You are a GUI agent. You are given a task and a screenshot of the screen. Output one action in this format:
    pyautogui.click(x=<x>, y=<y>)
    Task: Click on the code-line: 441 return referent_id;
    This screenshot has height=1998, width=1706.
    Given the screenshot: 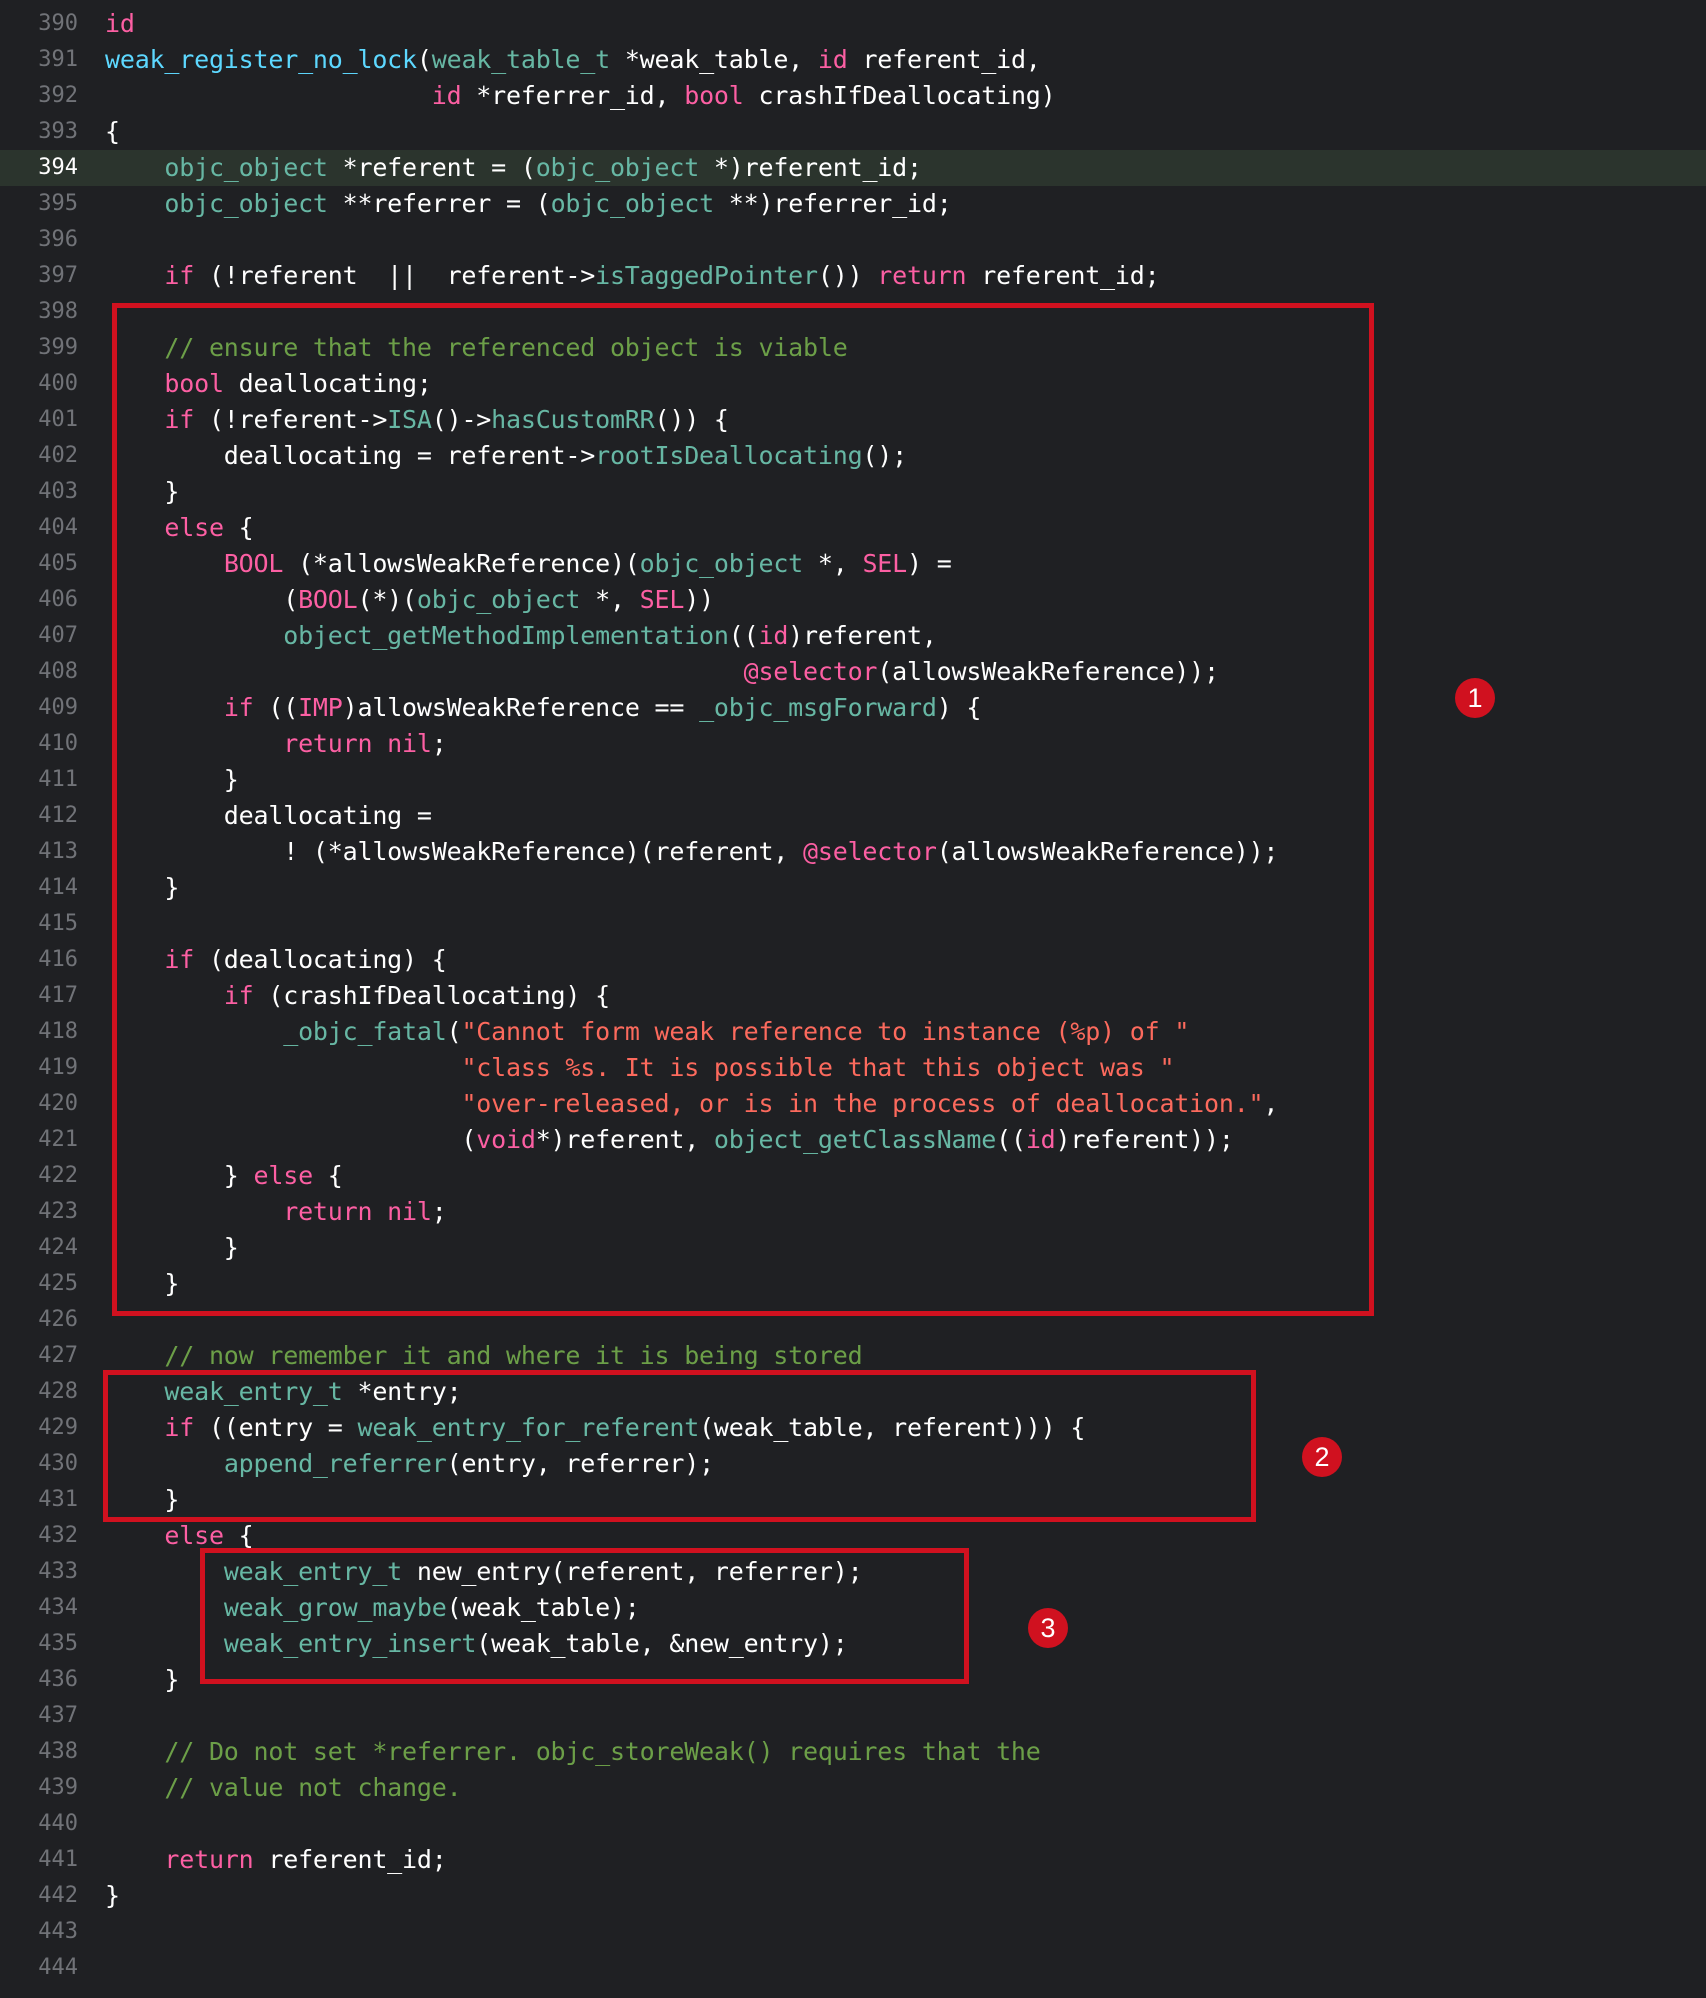 What is the action you would take?
    pyautogui.click(x=853, y=1860)
    